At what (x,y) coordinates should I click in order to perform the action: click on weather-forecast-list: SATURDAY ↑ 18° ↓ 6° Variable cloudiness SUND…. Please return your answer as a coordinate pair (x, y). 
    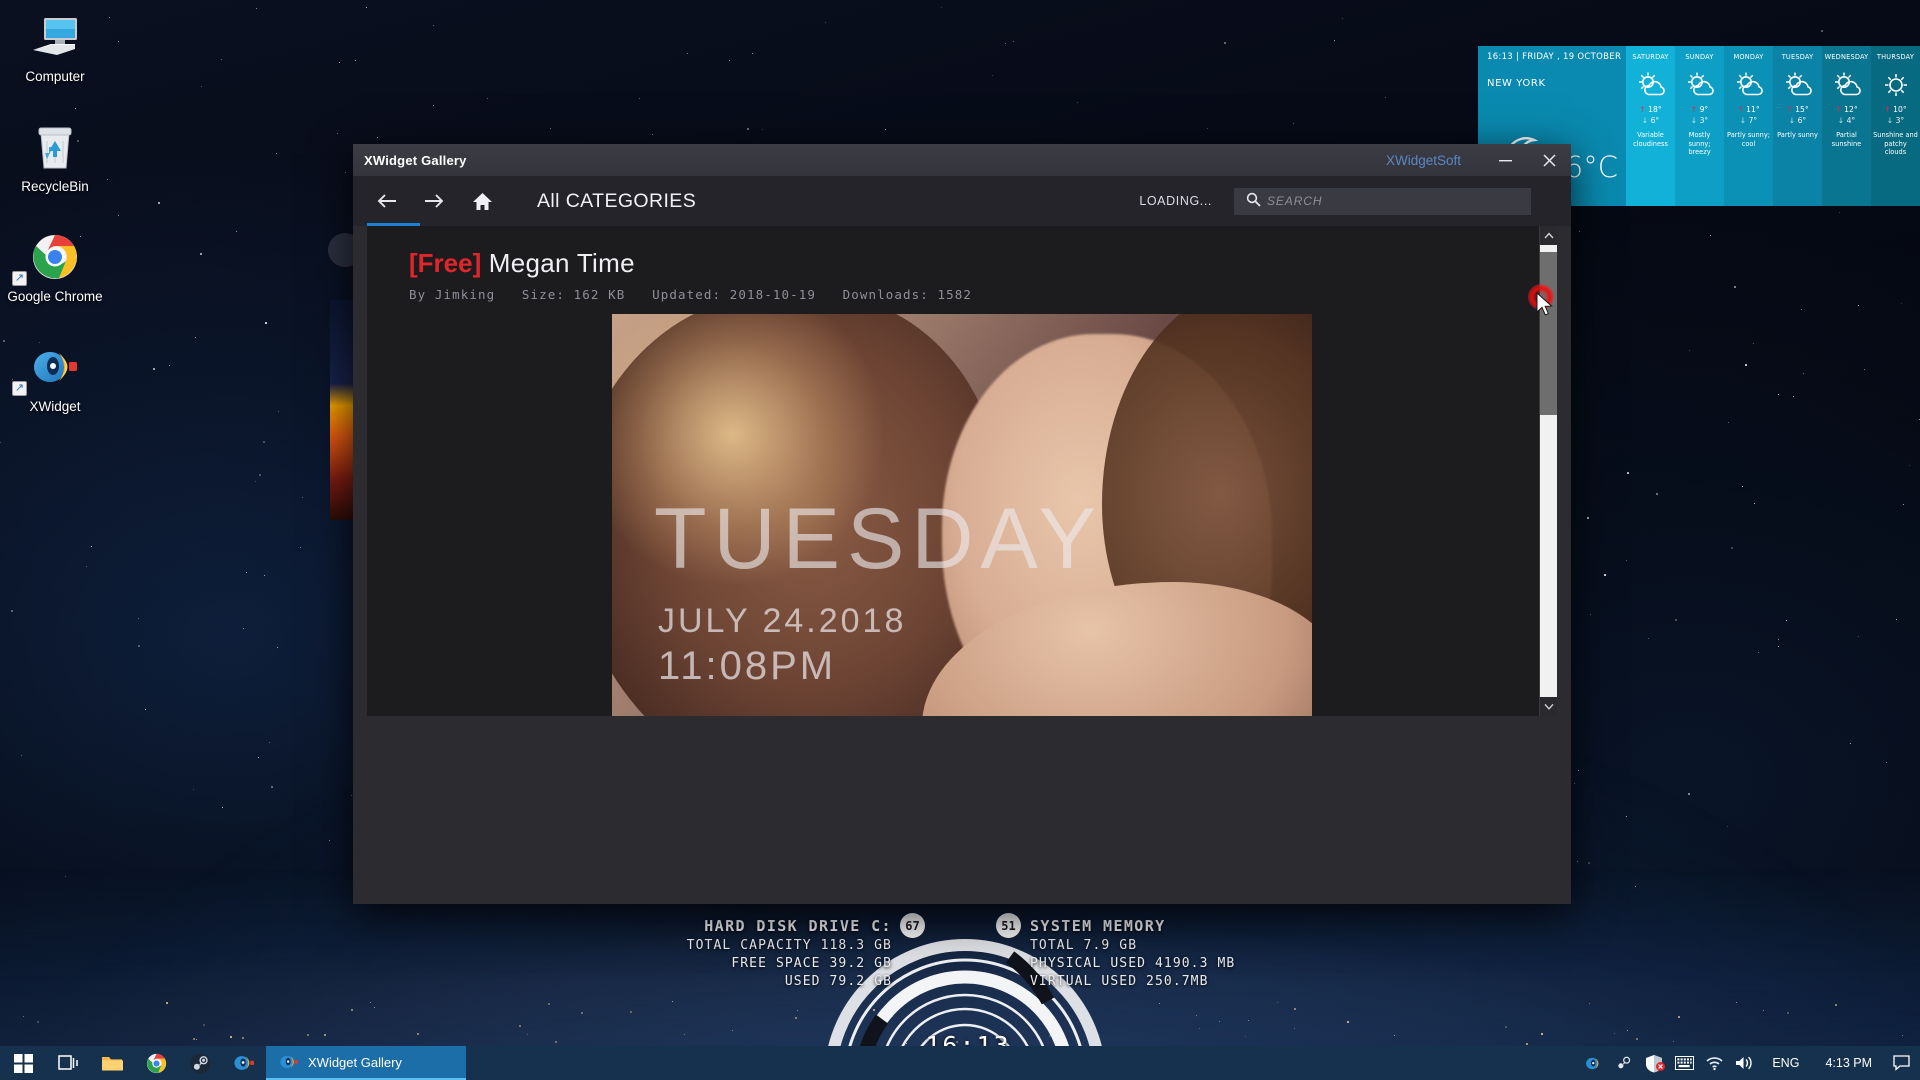
    Looking at the image, I should click on (1773, 126).